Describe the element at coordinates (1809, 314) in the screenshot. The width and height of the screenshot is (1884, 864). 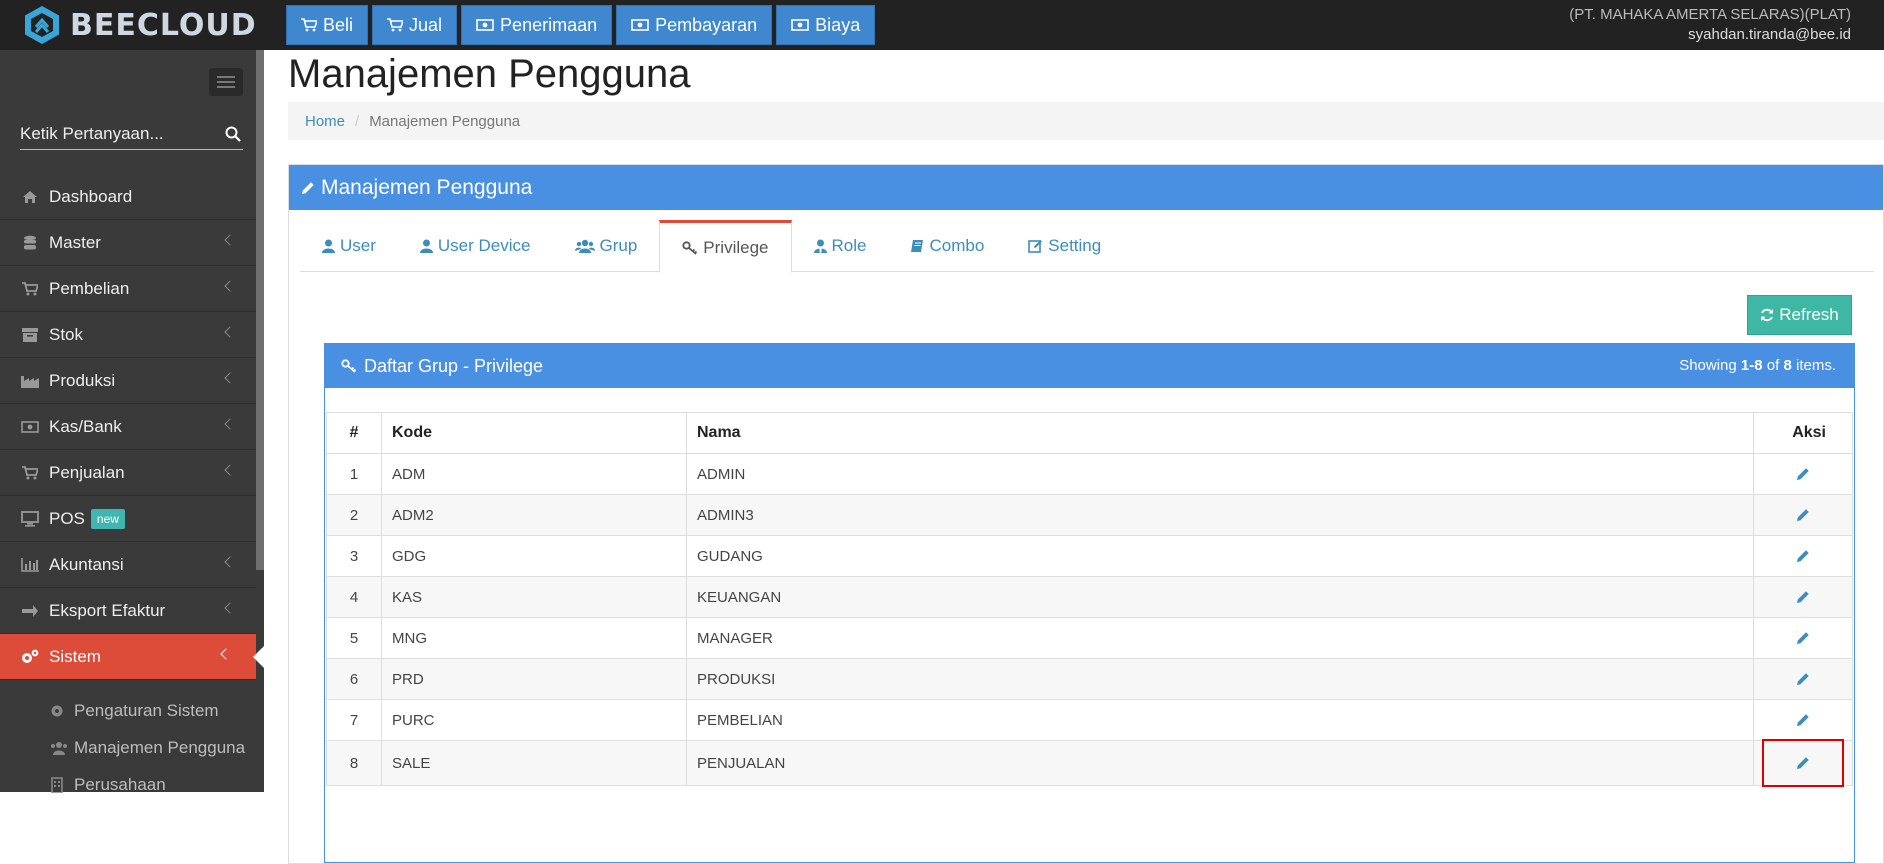
I see `refresh-label: Refresh` at that location.